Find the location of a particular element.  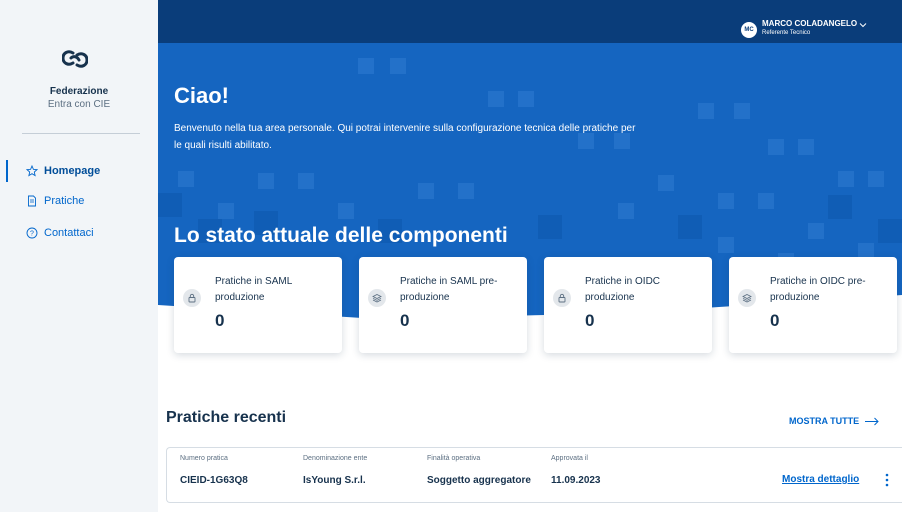

sidebar-item-pratiche: Pratiche is located at coordinates (79, 201).